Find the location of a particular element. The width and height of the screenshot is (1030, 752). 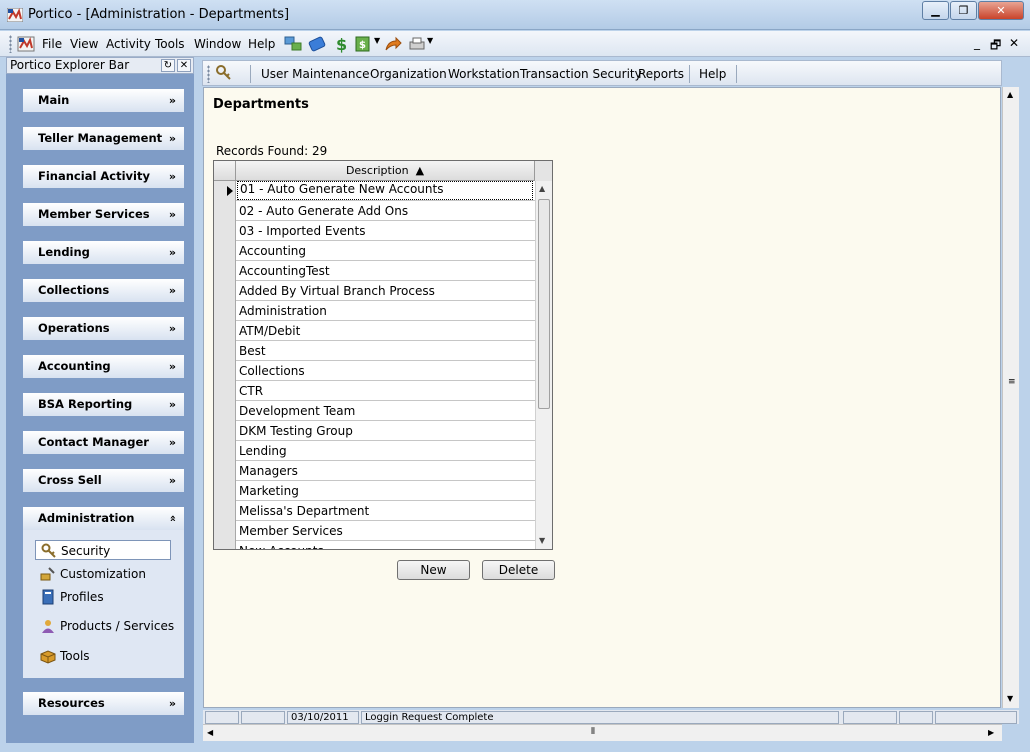

task-security: Security is located at coordinates (103, 550).